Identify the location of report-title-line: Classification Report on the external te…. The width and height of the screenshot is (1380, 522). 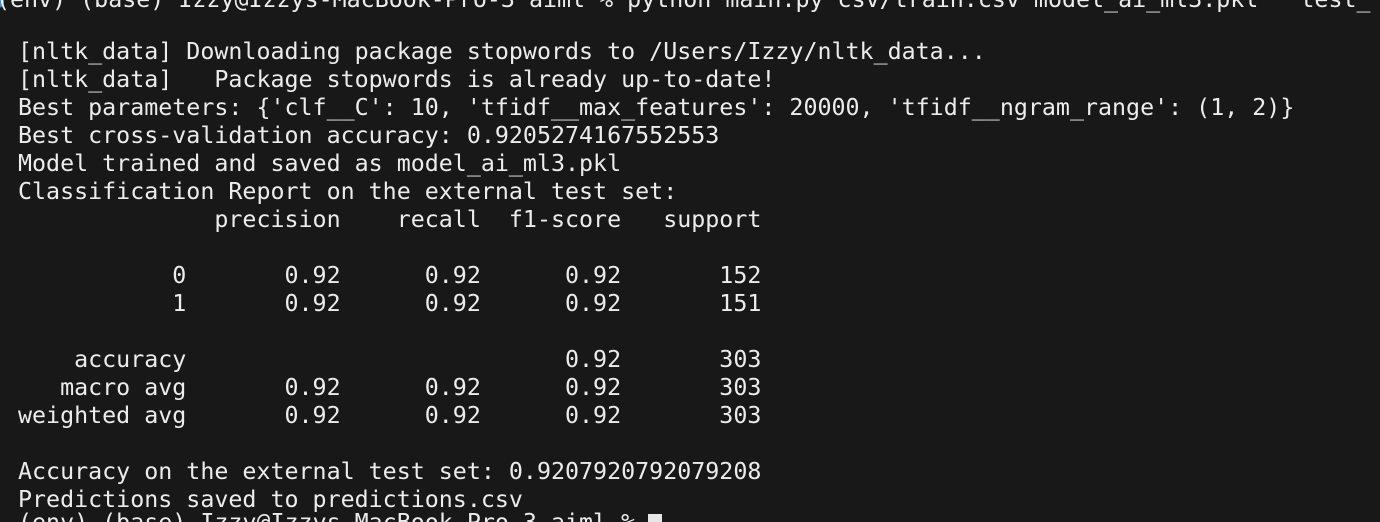
(348, 191).